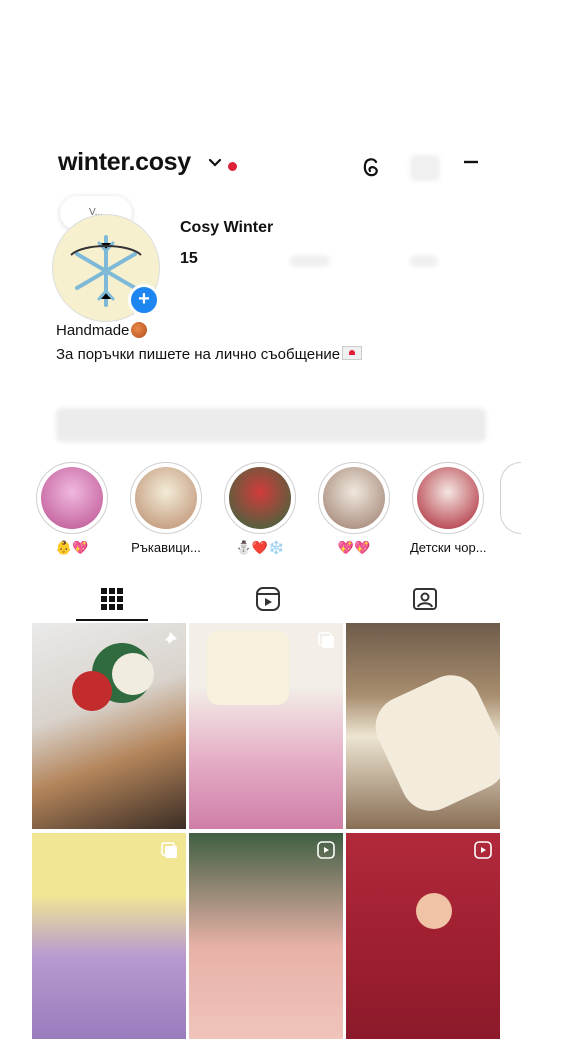  What do you see at coordinates (72, 547) in the screenshot?
I see `highlight-label: 👶💖` at bounding box center [72, 547].